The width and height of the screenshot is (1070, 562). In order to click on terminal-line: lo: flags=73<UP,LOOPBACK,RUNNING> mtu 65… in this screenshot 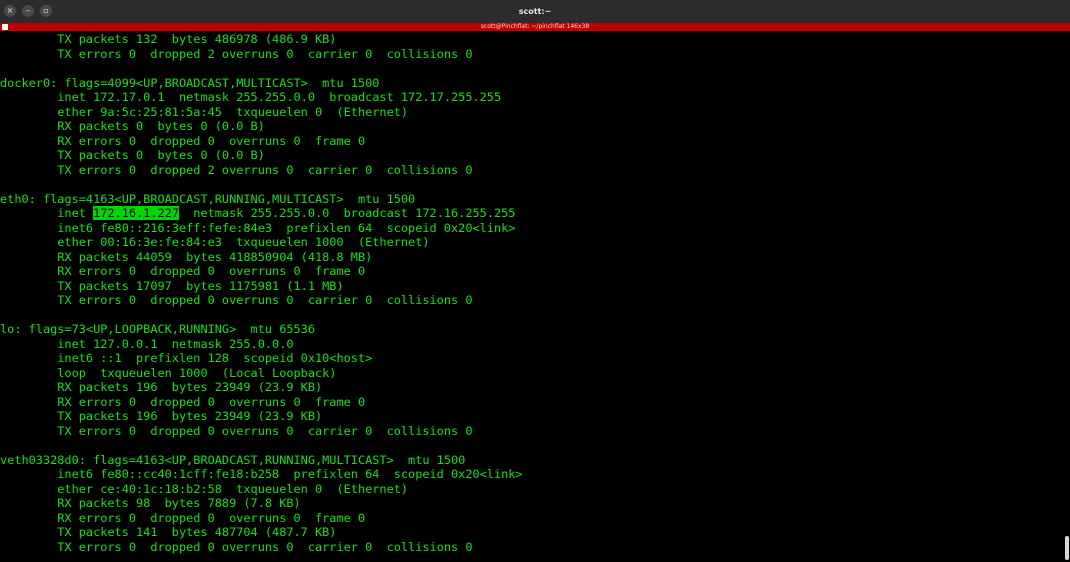, I will do `click(157, 329)`.